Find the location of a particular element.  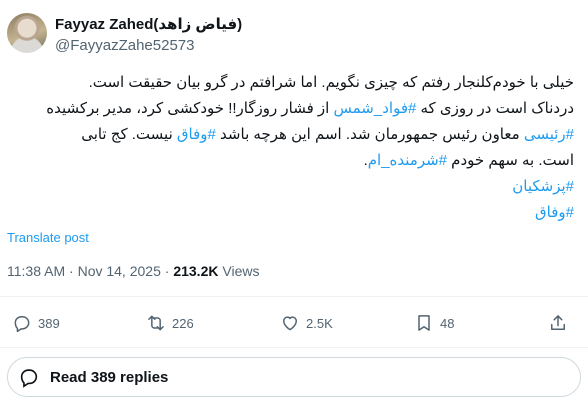

action-bar: 389 226 2.5K 48 is located at coordinates (294, 323).